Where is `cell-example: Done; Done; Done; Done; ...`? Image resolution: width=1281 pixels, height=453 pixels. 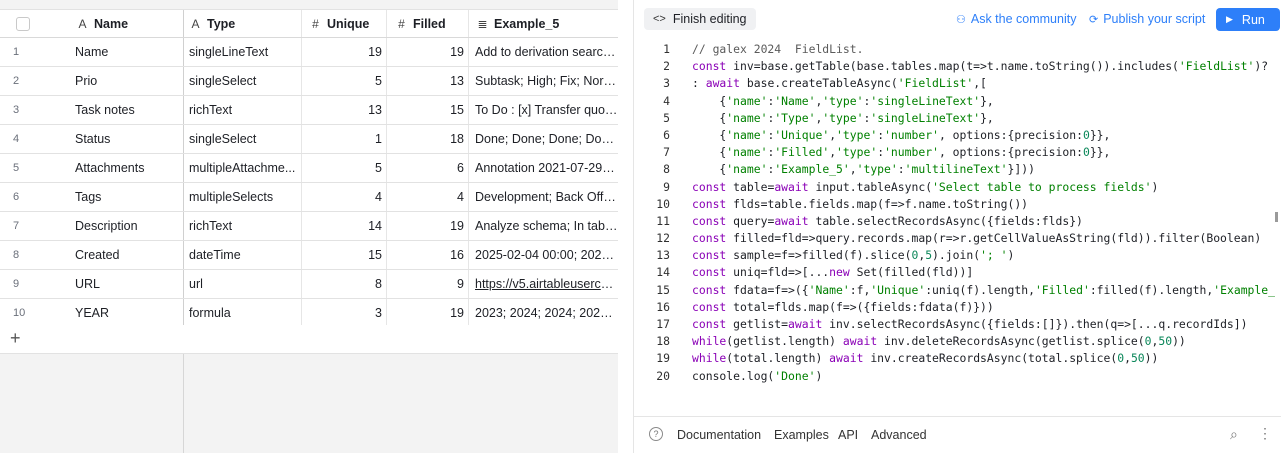 cell-example: Done; Done; Done; Done; ... is located at coordinates (543, 139).